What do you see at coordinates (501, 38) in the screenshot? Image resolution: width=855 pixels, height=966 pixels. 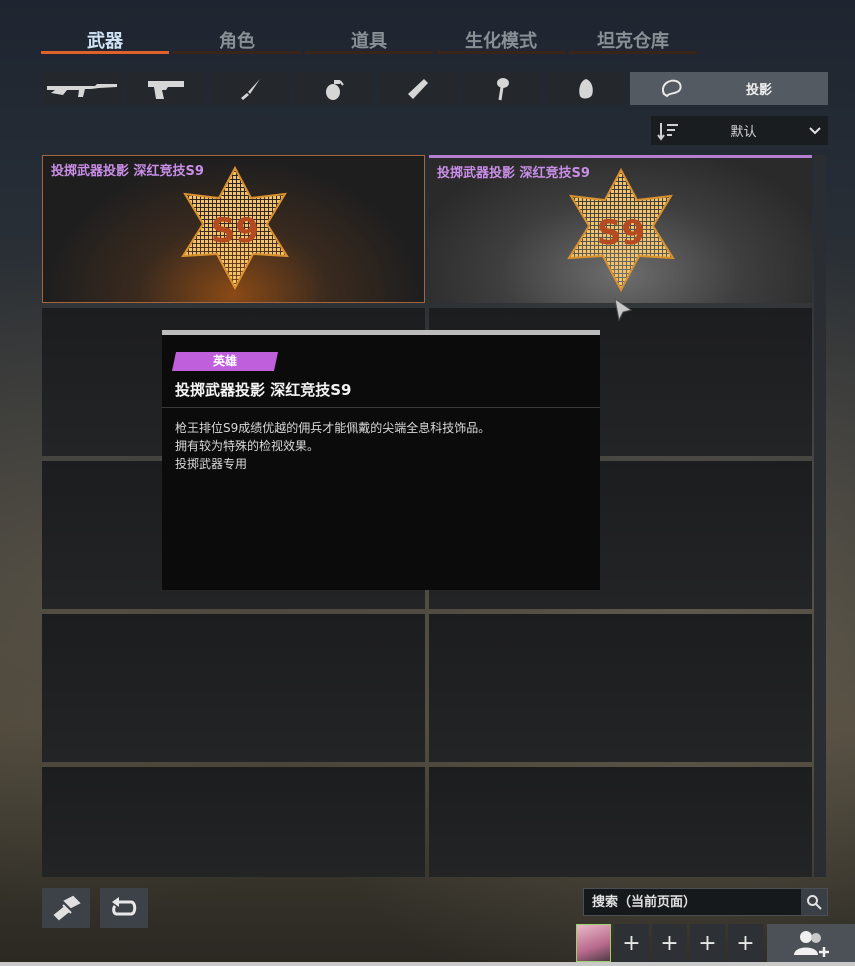 I see `tab-zombie-mode: 生化模式` at bounding box center [501, 38].